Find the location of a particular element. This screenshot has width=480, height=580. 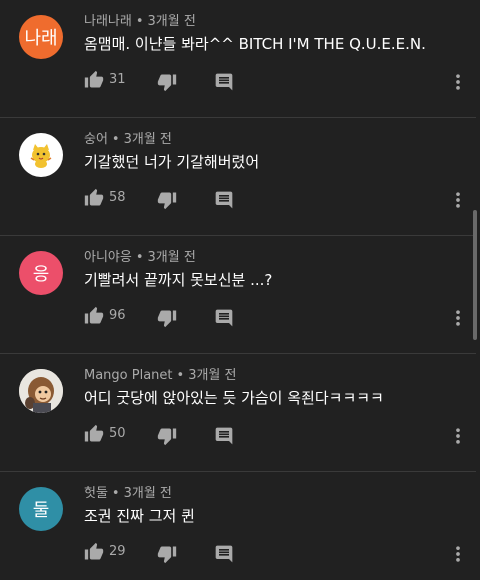

avatar: 나래 is located at coordinates (41, 37).